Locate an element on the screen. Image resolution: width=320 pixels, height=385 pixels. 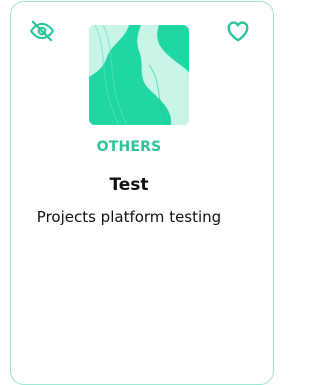
heart-outline-icon is located at coordinates (238, 31).